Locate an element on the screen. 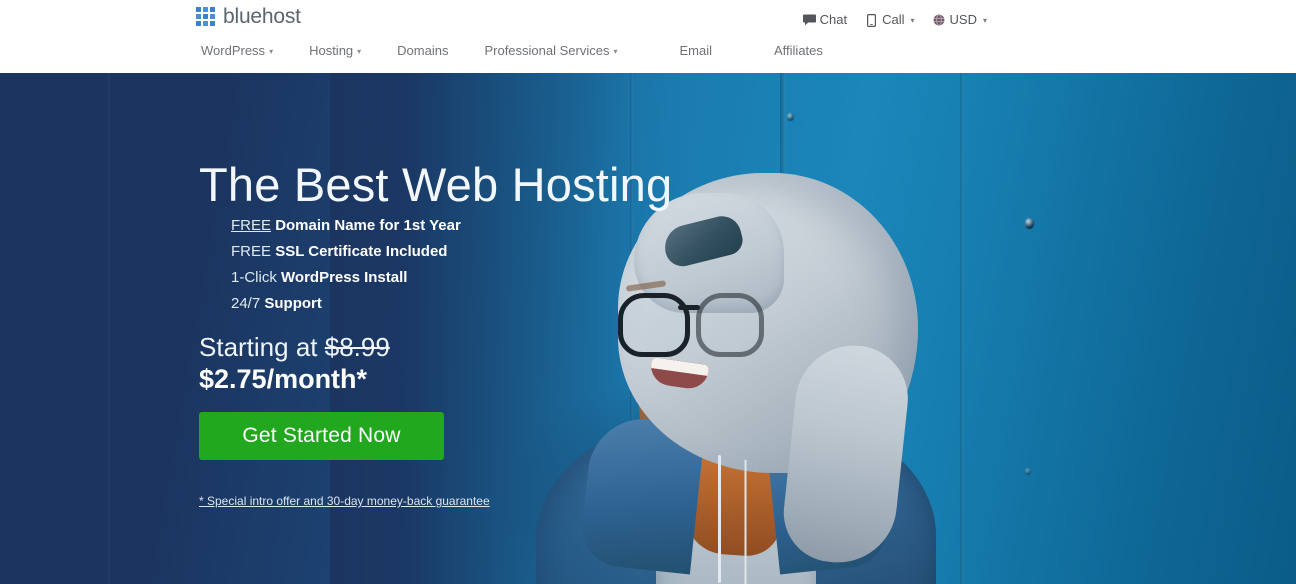  utility-nav-label-currency: USD is located at coordinates (963, 19).